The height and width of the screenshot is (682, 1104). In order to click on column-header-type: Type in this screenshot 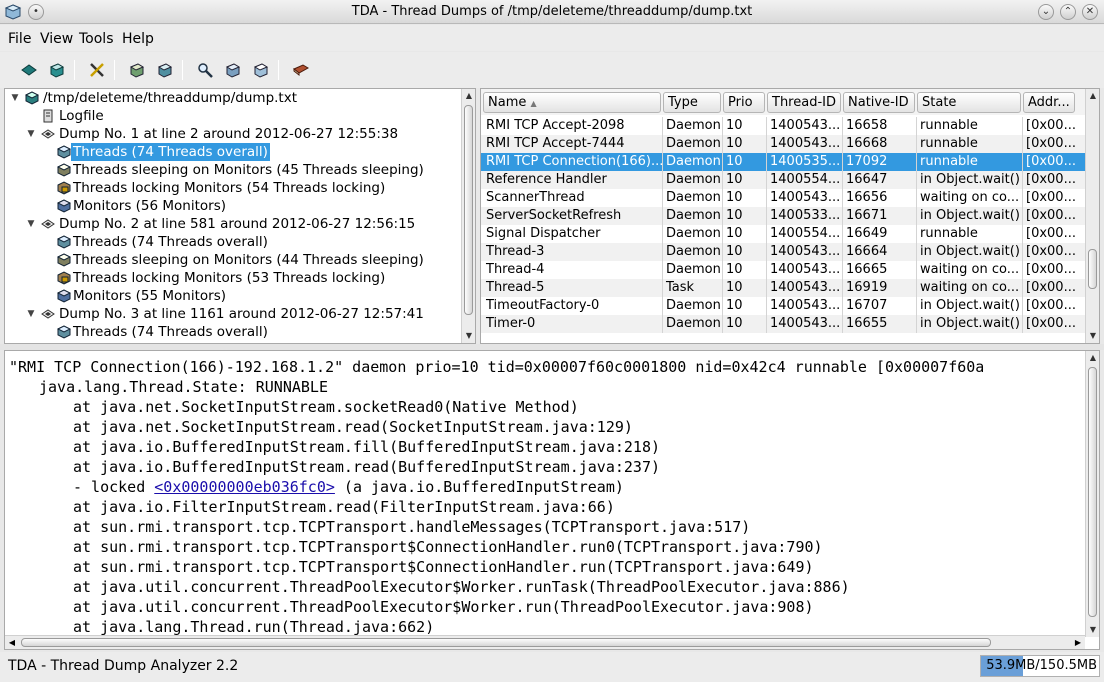, I will do `click(692, 102)`.